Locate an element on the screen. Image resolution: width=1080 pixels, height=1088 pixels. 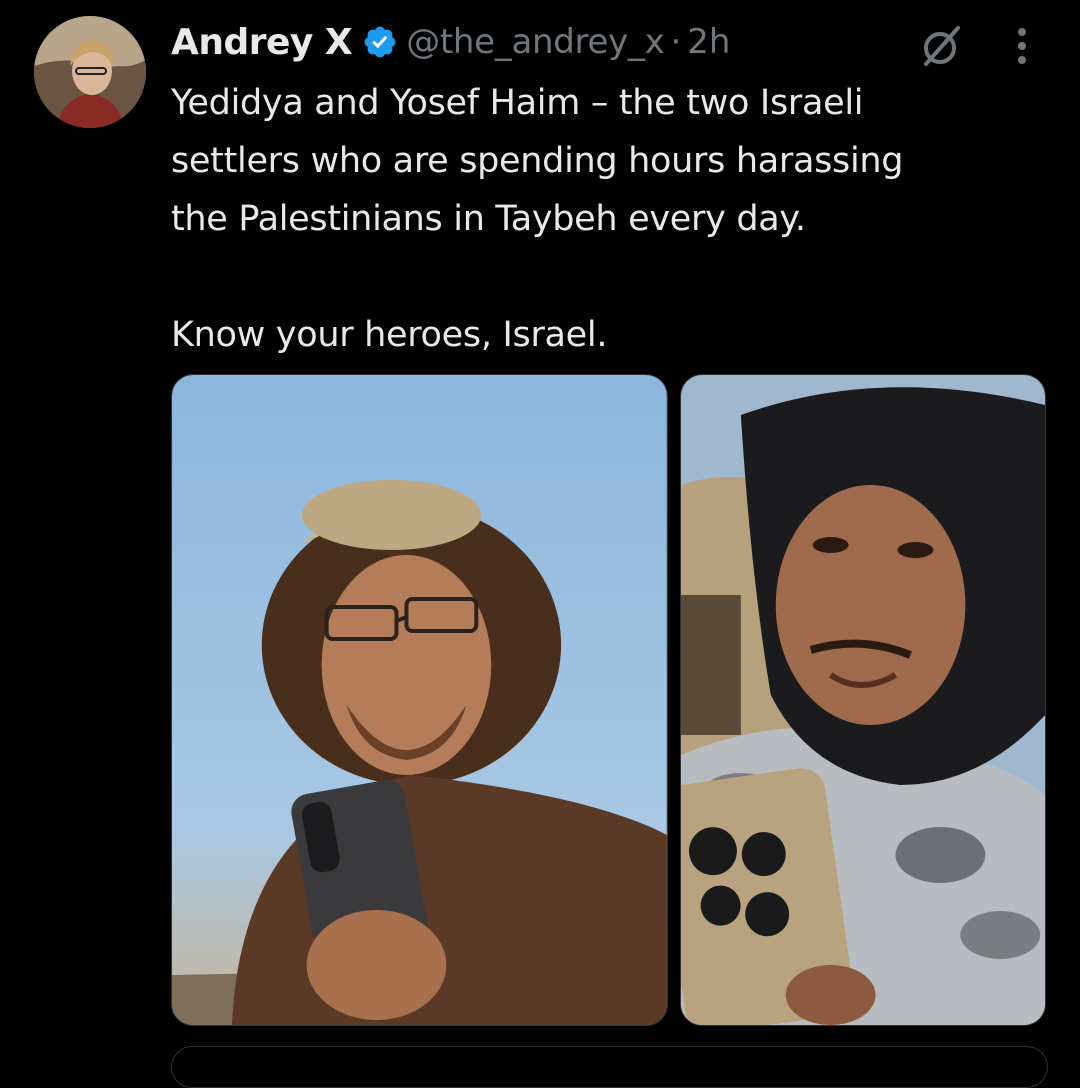
avatar is located at coordinates (90, 72).